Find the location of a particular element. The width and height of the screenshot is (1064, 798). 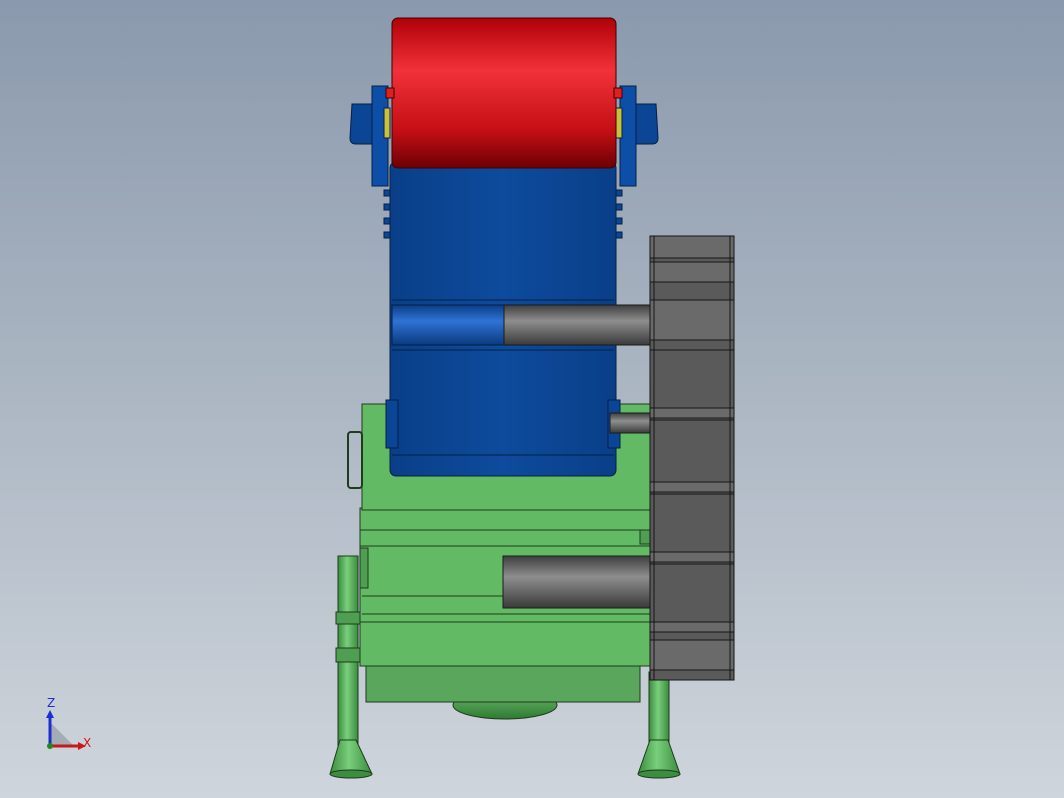

upper-shaft is located at coordinates (523, 325).